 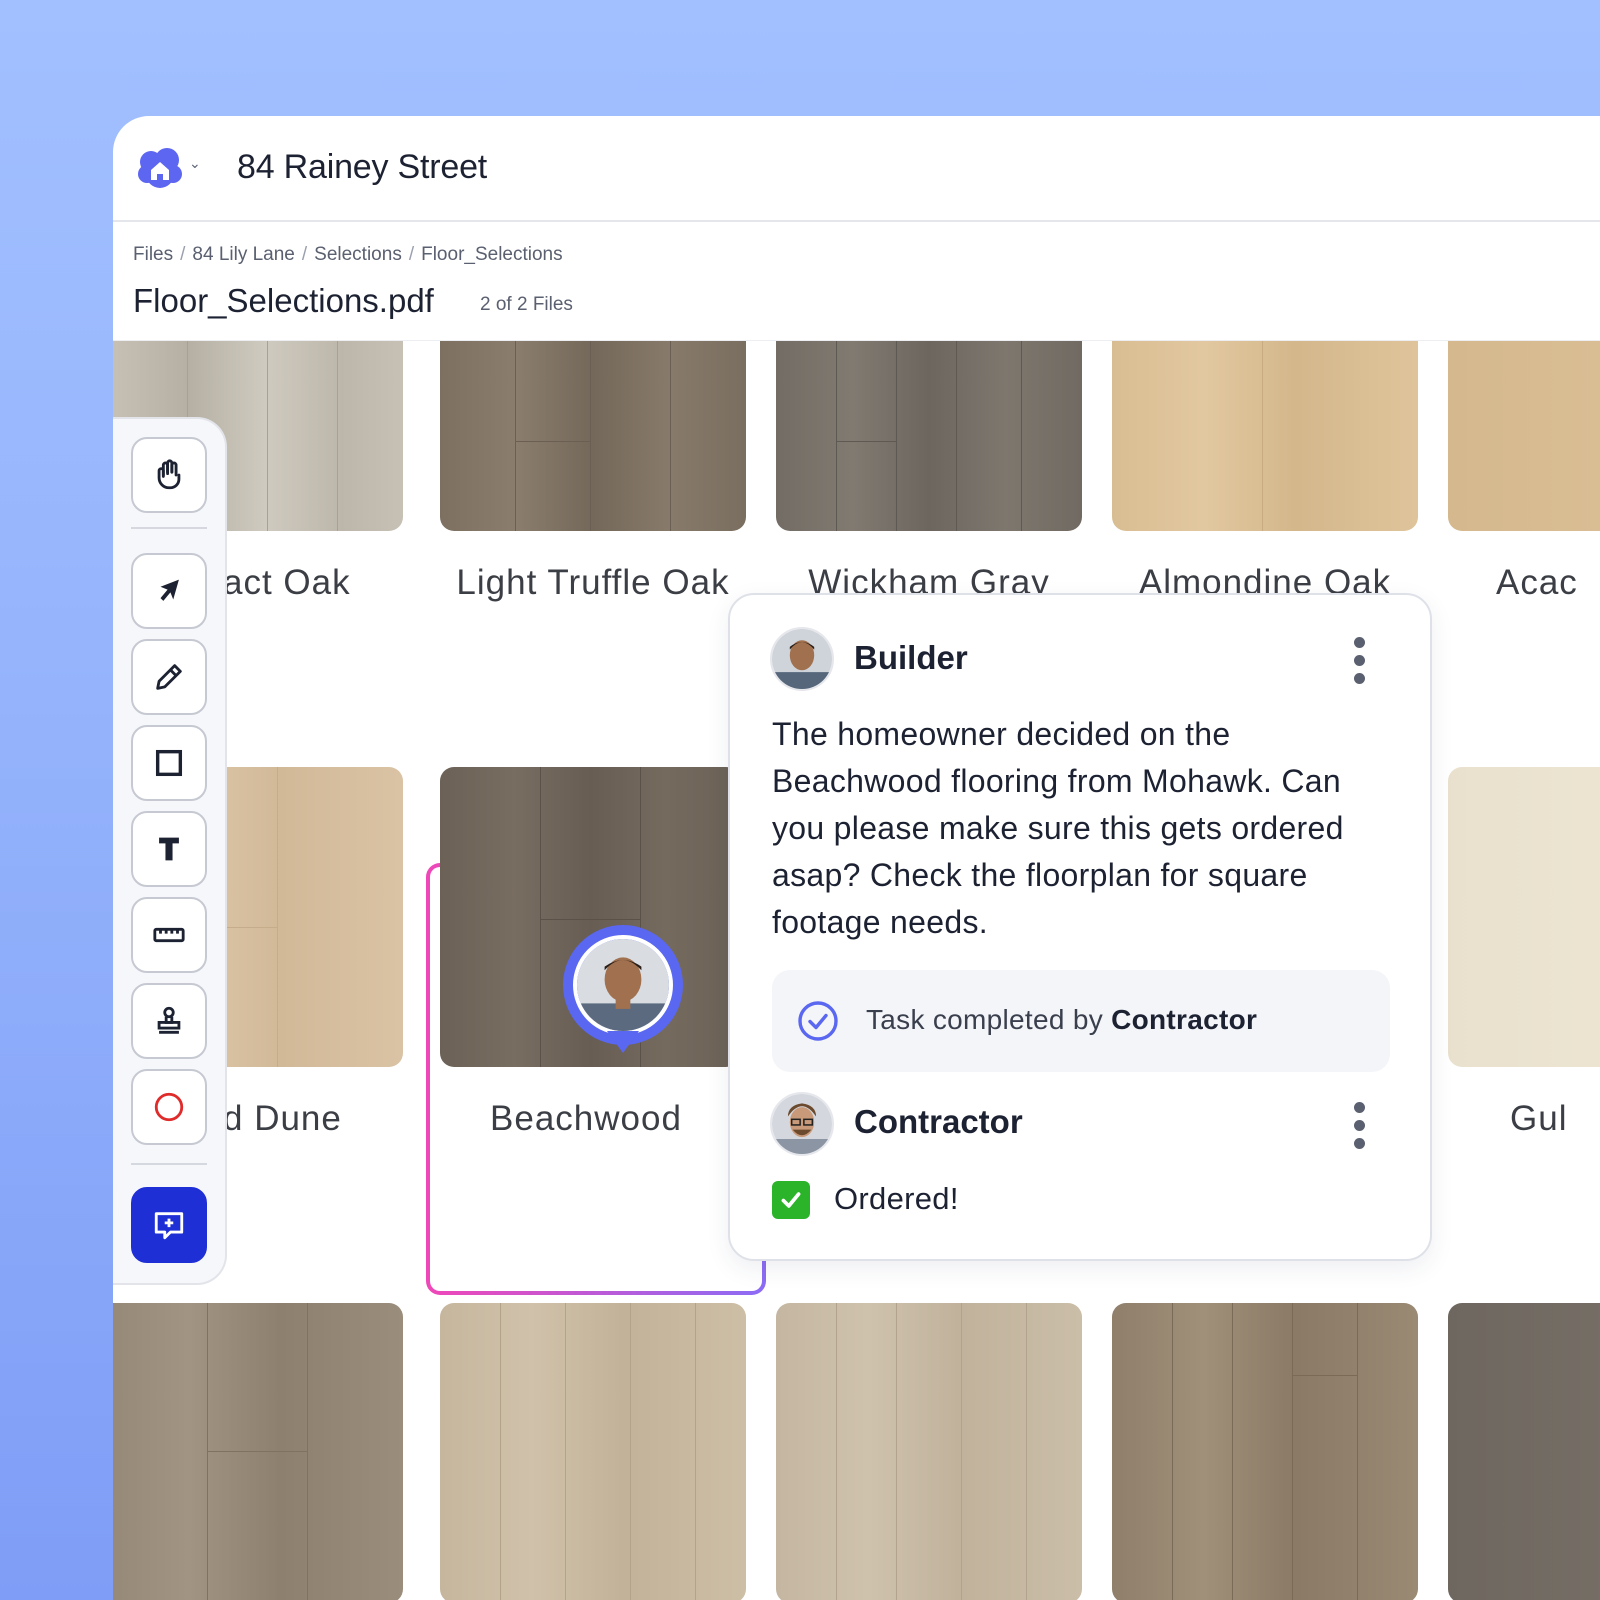 What do you see at coordinates (1539, 1118) in the screenshot?
I see `floor-label: Gul` at bounding box center [1539, 1118].